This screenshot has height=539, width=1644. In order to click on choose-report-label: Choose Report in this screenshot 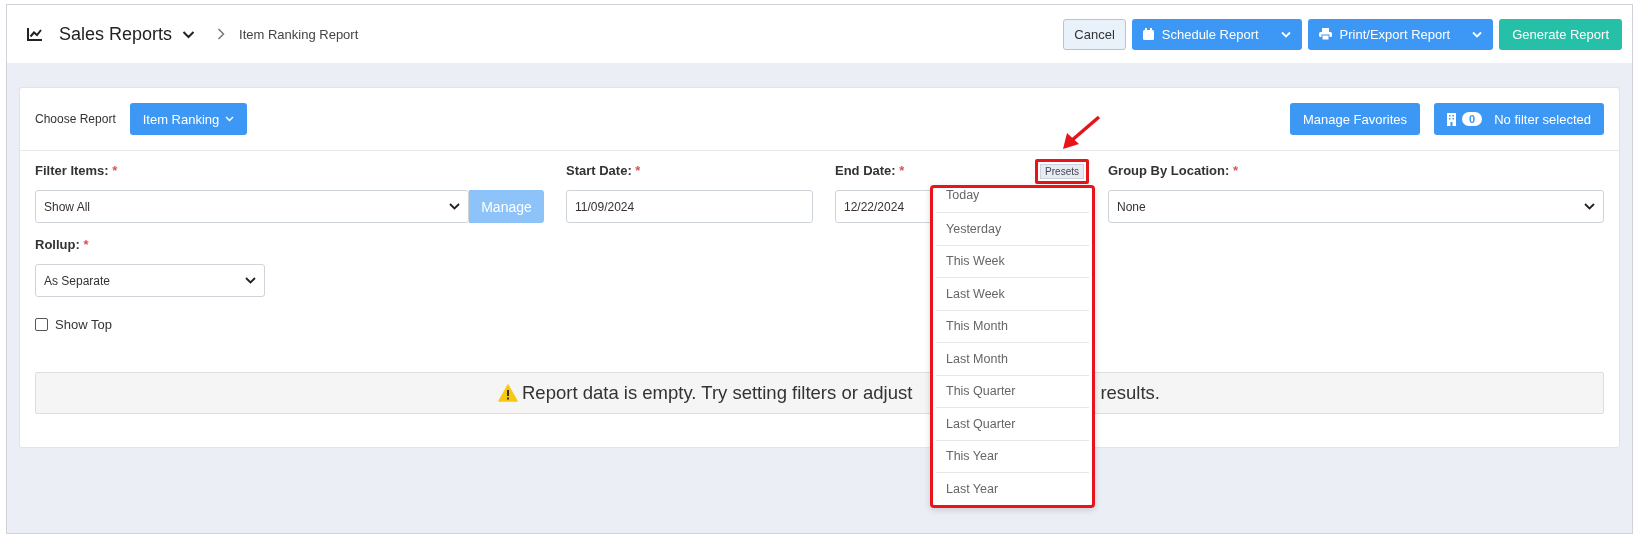, I will do `click(75, 119)`.